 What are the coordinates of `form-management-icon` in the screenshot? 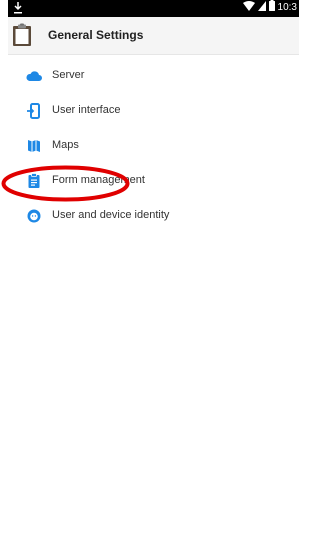 It's located at (34, 181).